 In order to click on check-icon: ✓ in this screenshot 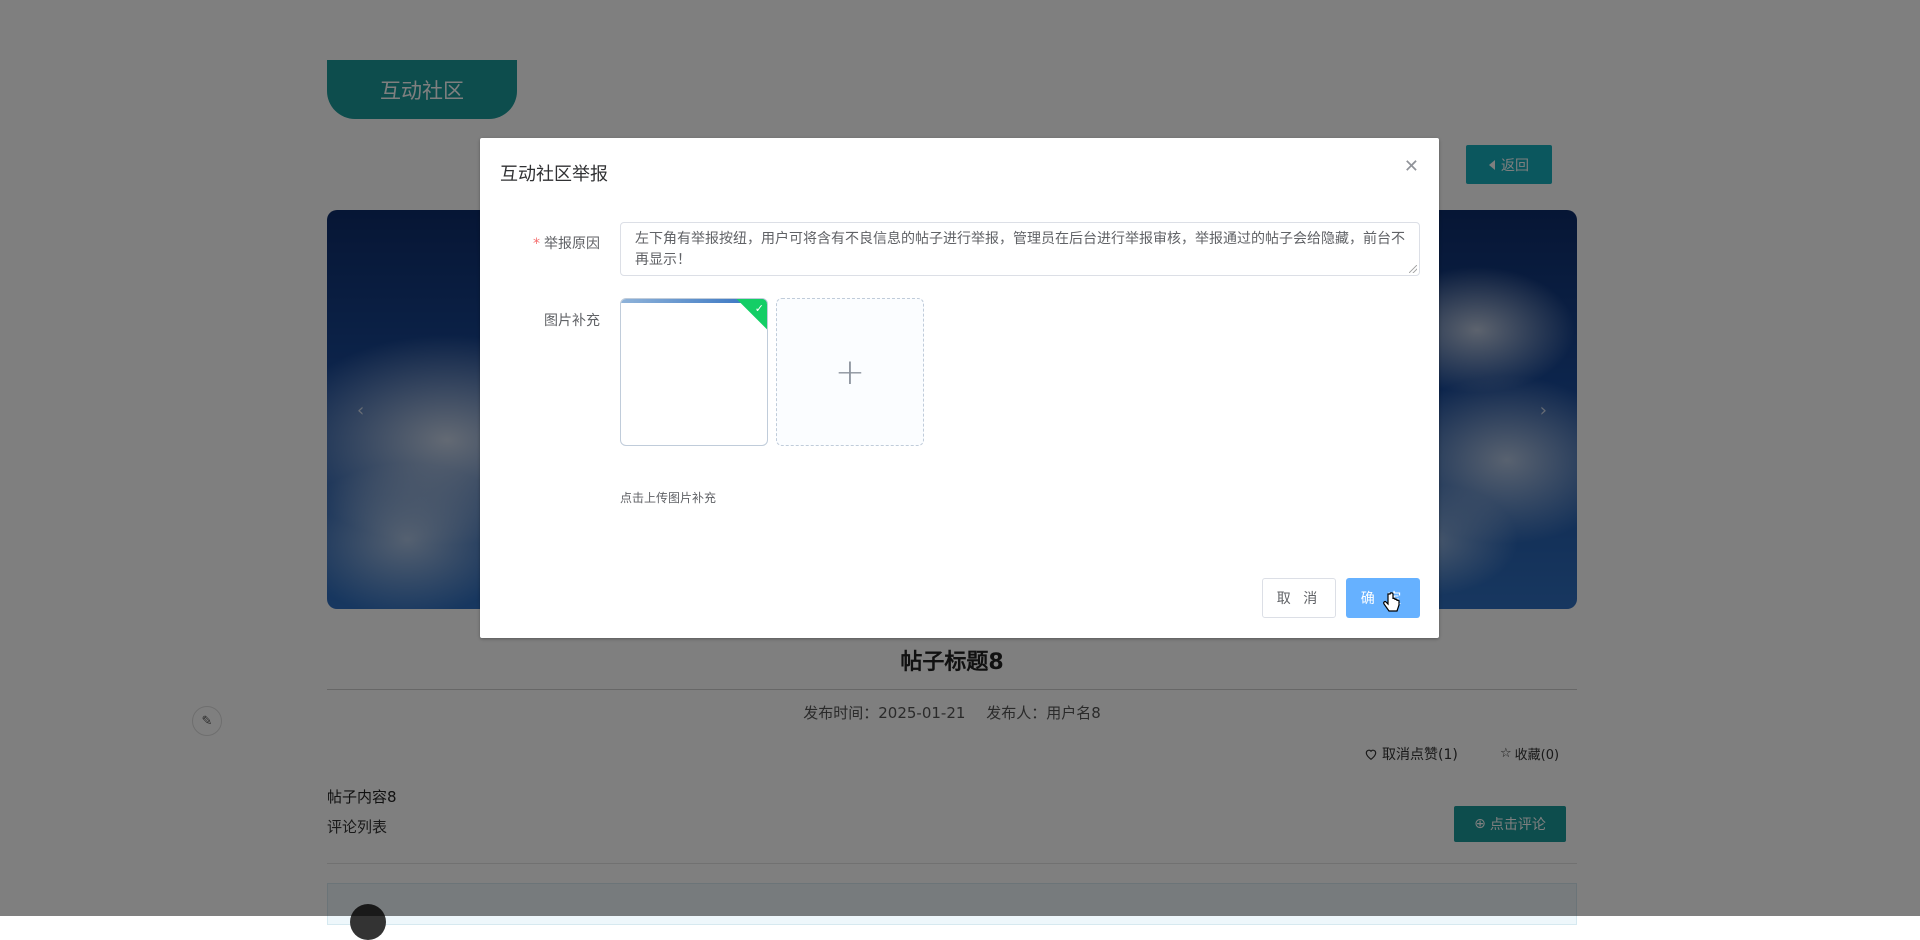, I will do `click(759, 308)`.